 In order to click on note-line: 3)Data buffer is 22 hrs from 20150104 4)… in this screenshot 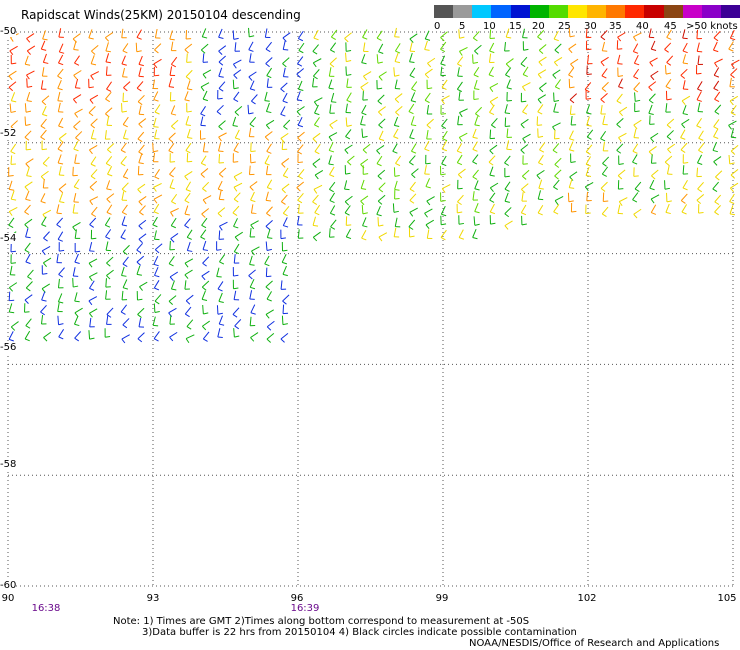, I will do `click(359, 632)`.